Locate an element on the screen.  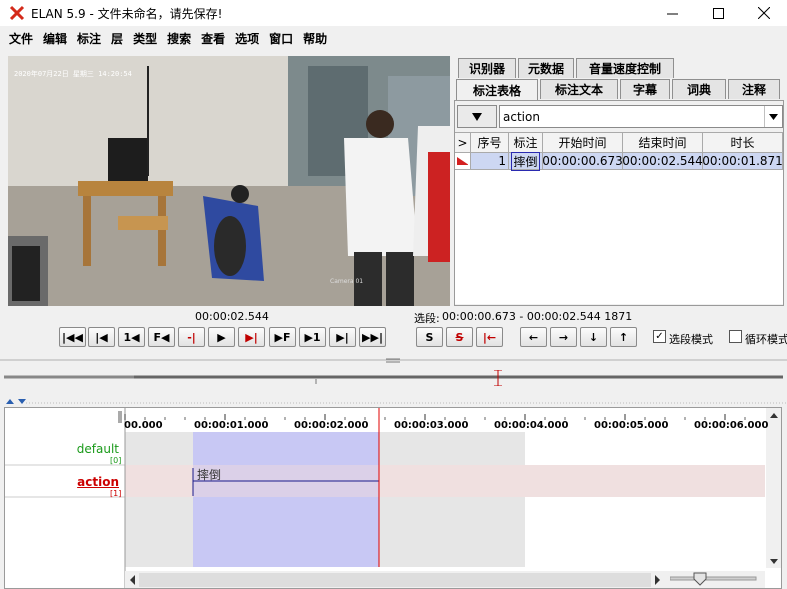
clear-selection-button: S is located at coordinates (459, 337).